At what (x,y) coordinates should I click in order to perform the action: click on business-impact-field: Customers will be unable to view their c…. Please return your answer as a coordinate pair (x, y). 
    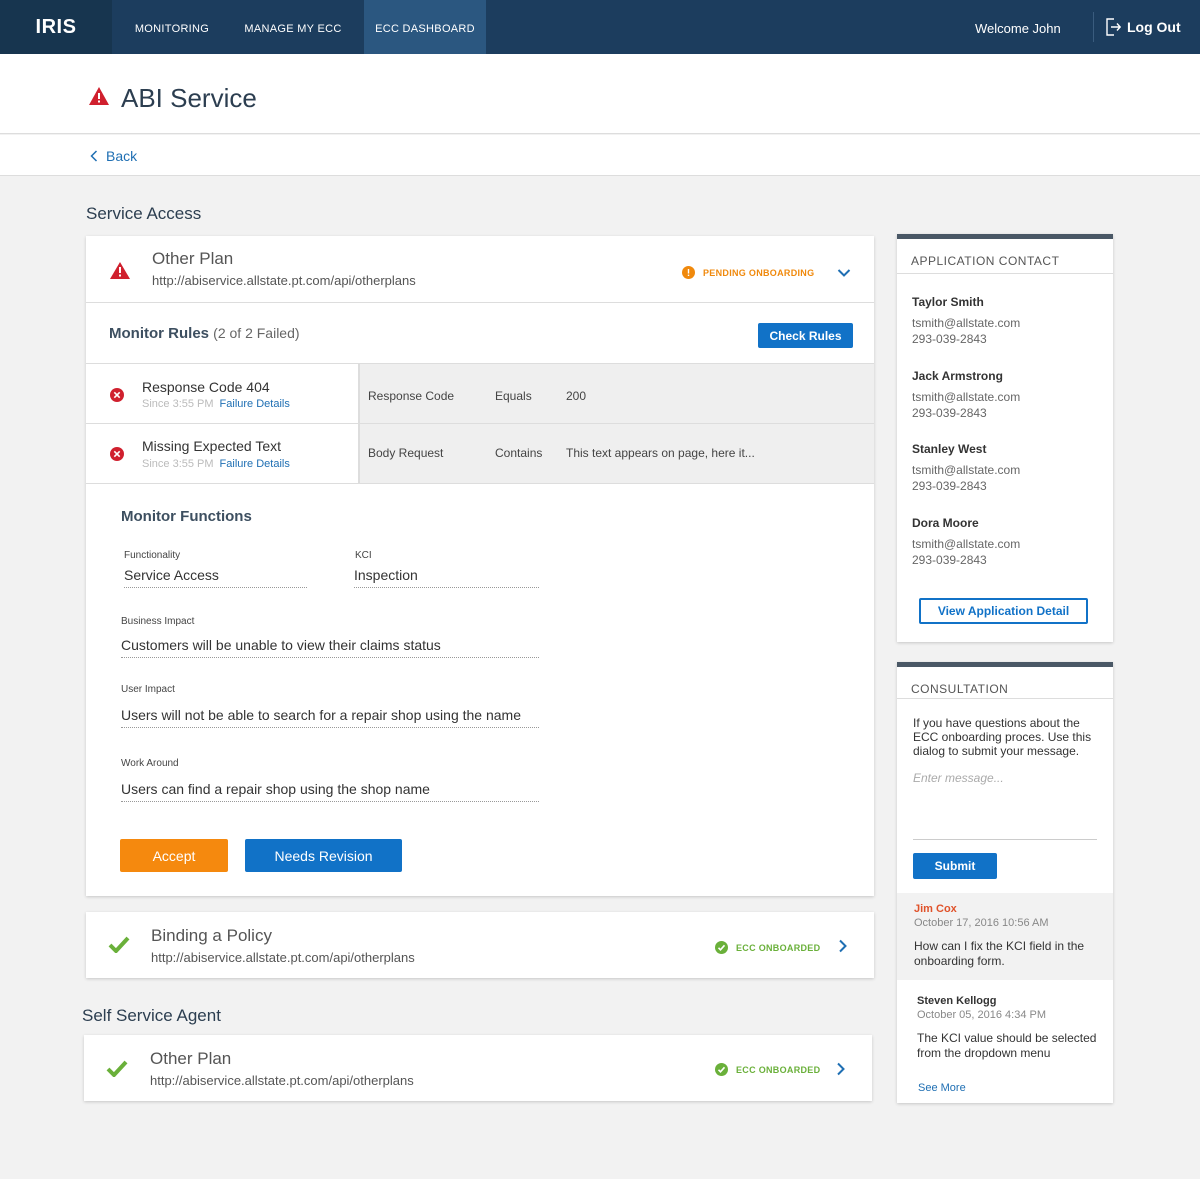
    Looking at the image, I should click on (330, 647).